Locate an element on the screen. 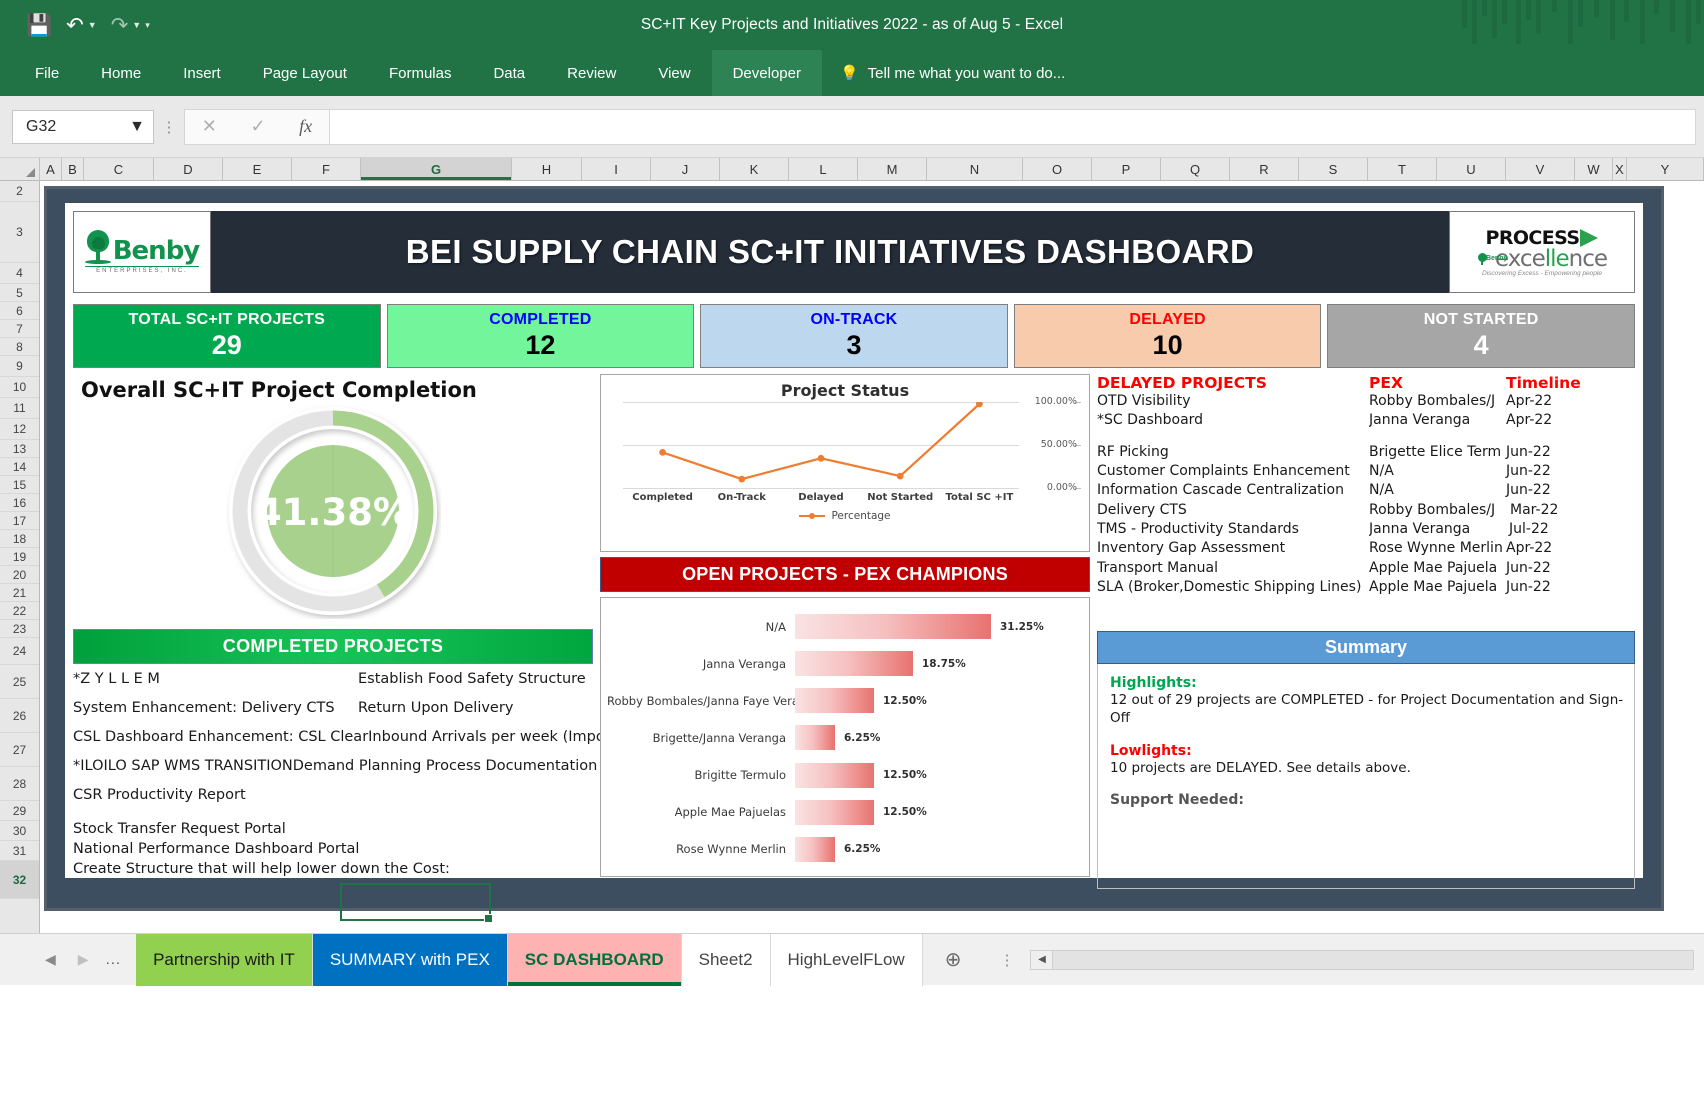 The height and width of the screenshot is (1098, 1704). kpi-total-projects: TOTAL SC+IT PROJECTS 29 is located at coordinates (227, 336).